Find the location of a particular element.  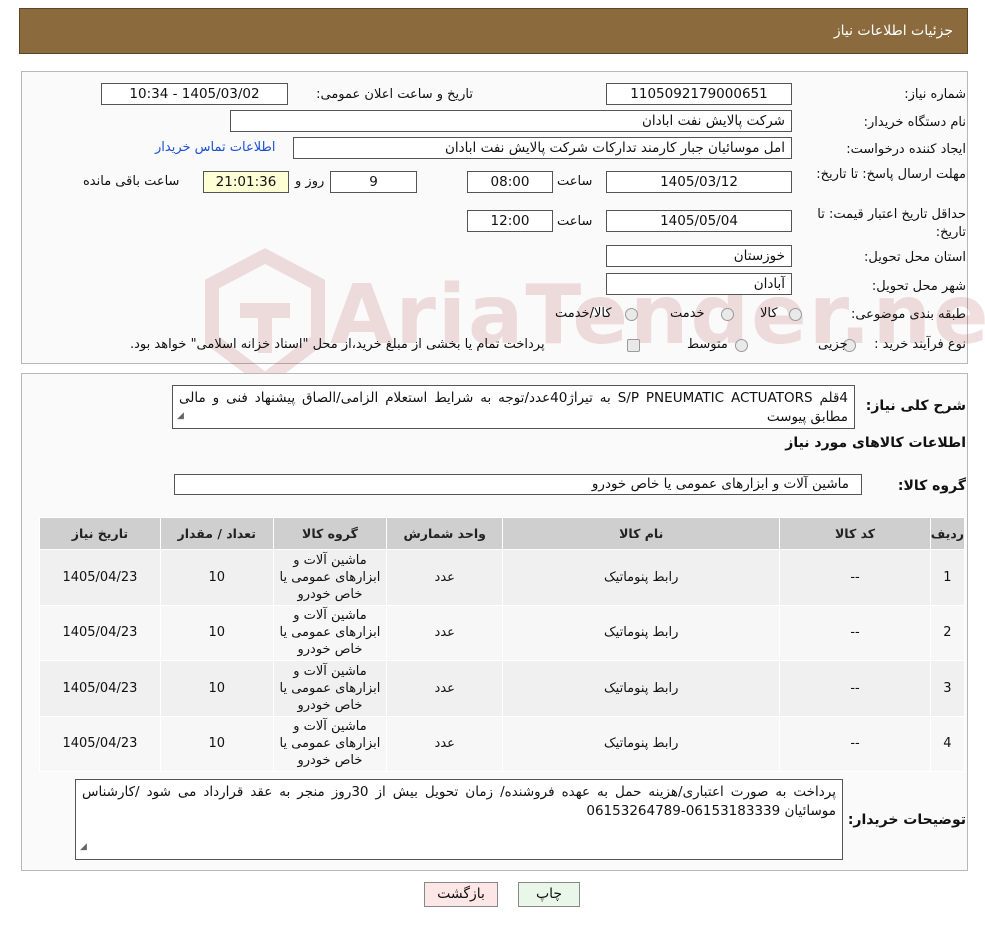

buyer-contact-link: اطلاعات تماس خریدار is located at coordinates (215, 147).